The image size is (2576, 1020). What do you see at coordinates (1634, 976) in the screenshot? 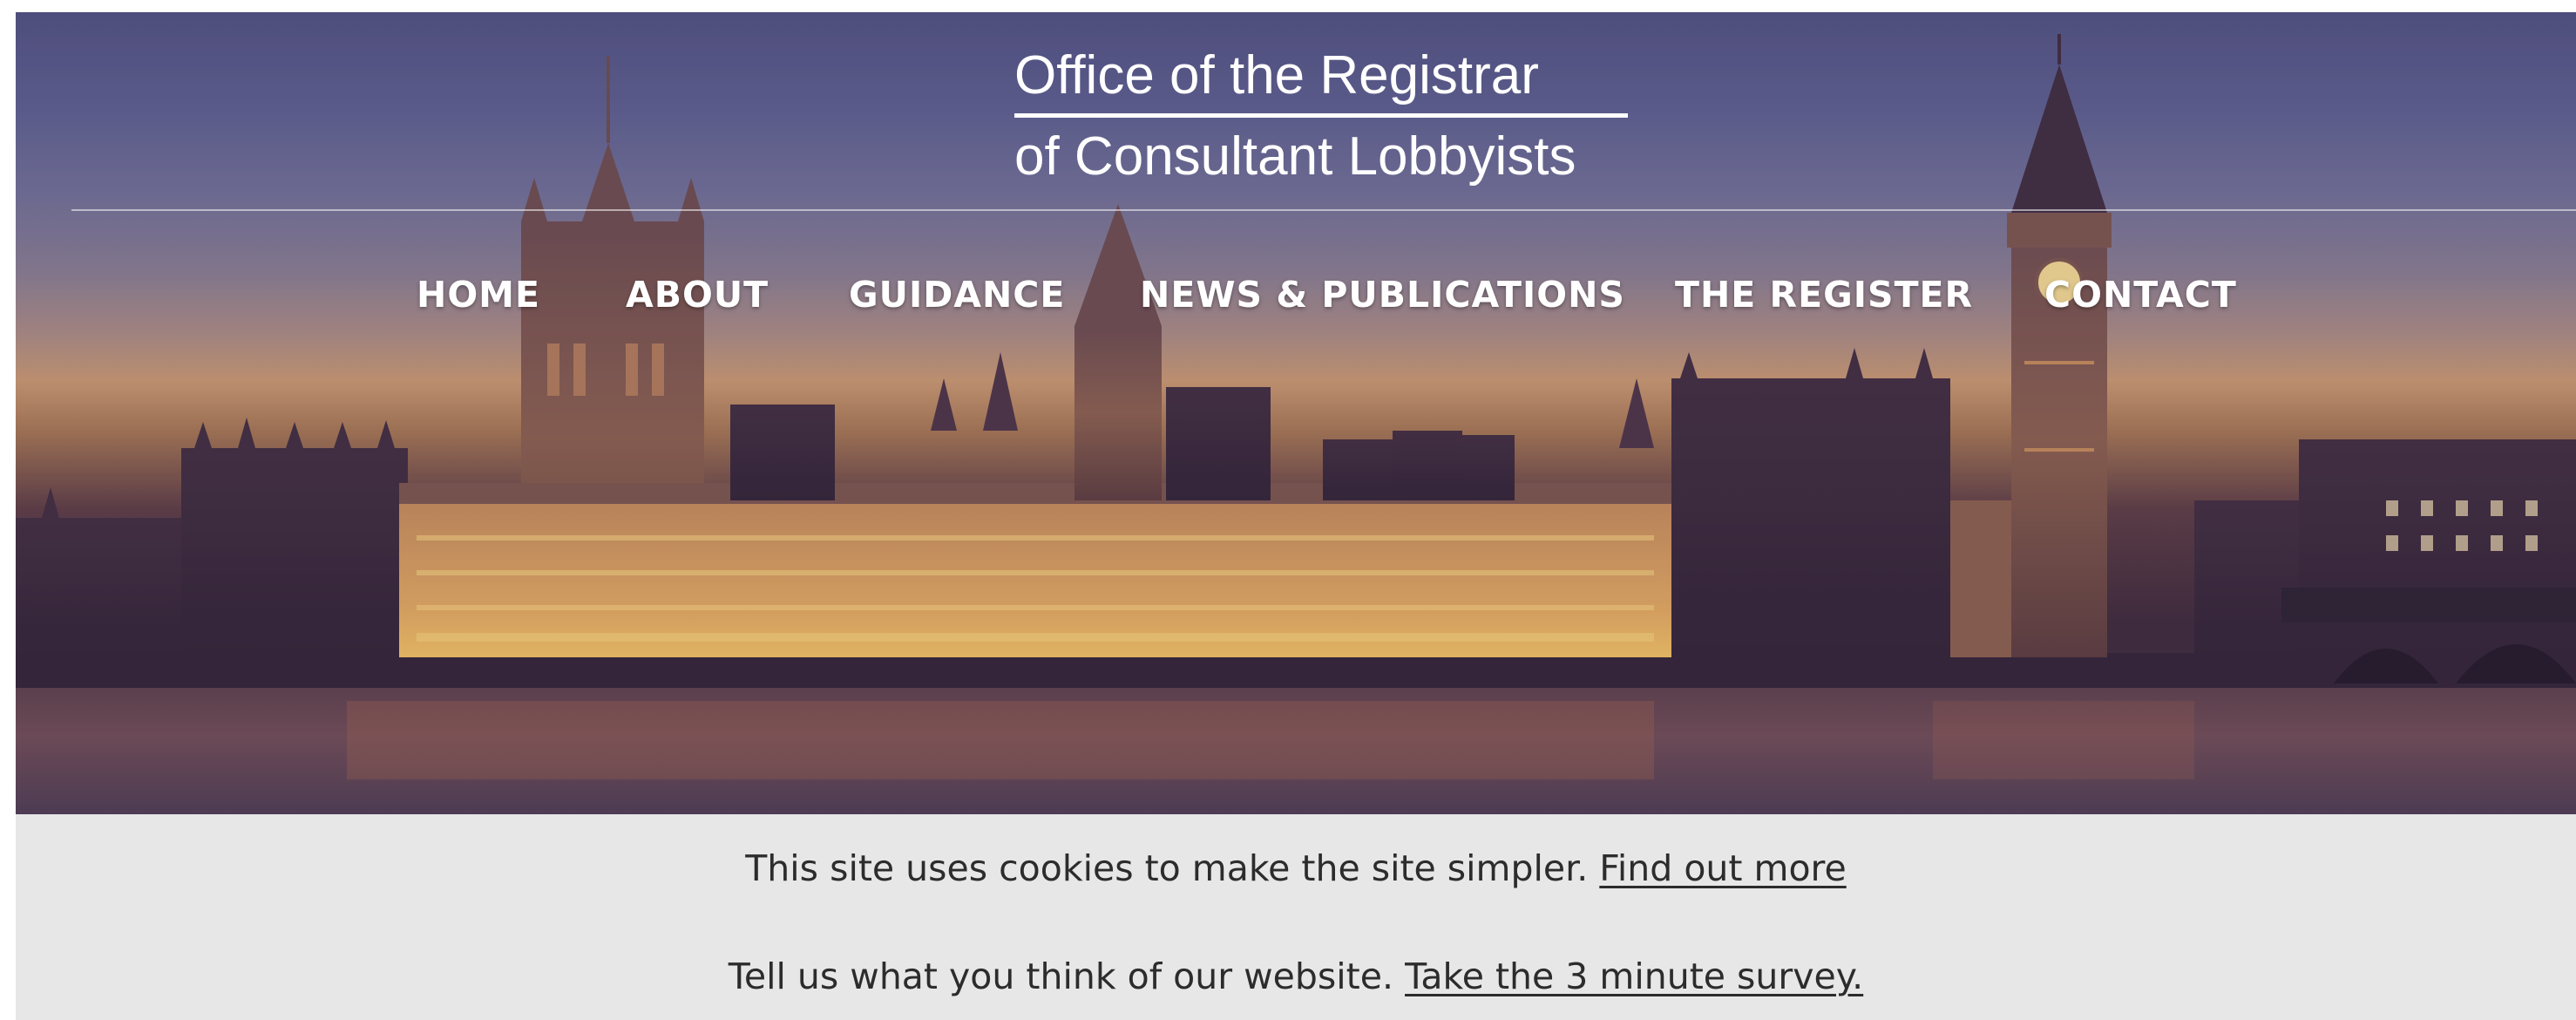
I see `survey-link: Take the 3 minute survey.` at bounding box center [1634, 976].